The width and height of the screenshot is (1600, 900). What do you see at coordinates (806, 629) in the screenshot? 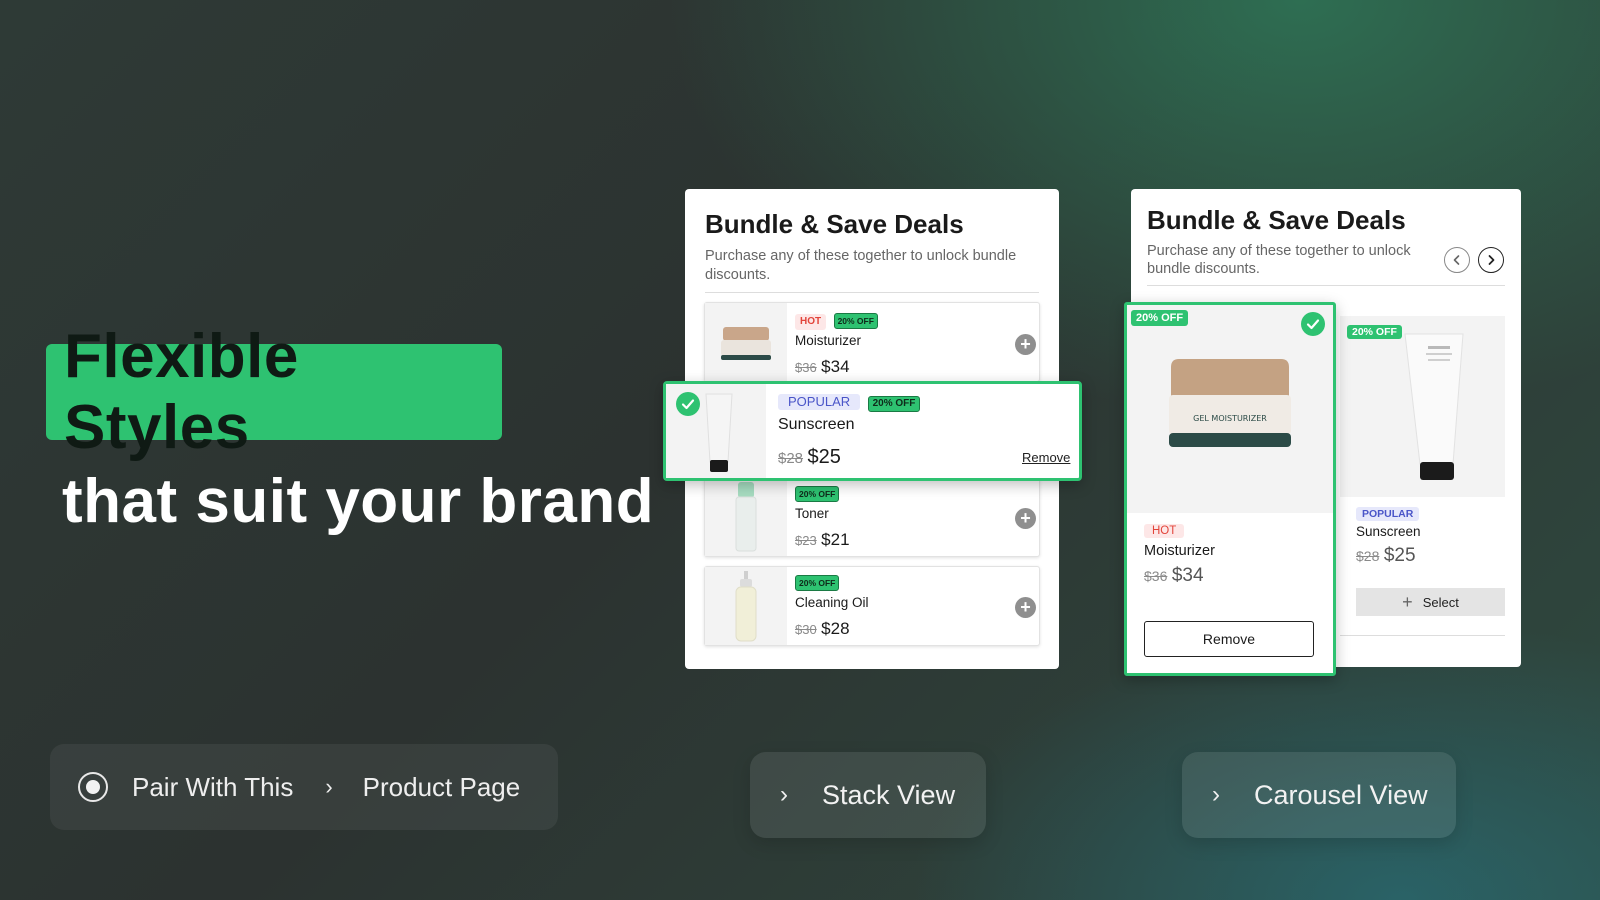
I see `old-price: $30` at bounding box center [806, 629].